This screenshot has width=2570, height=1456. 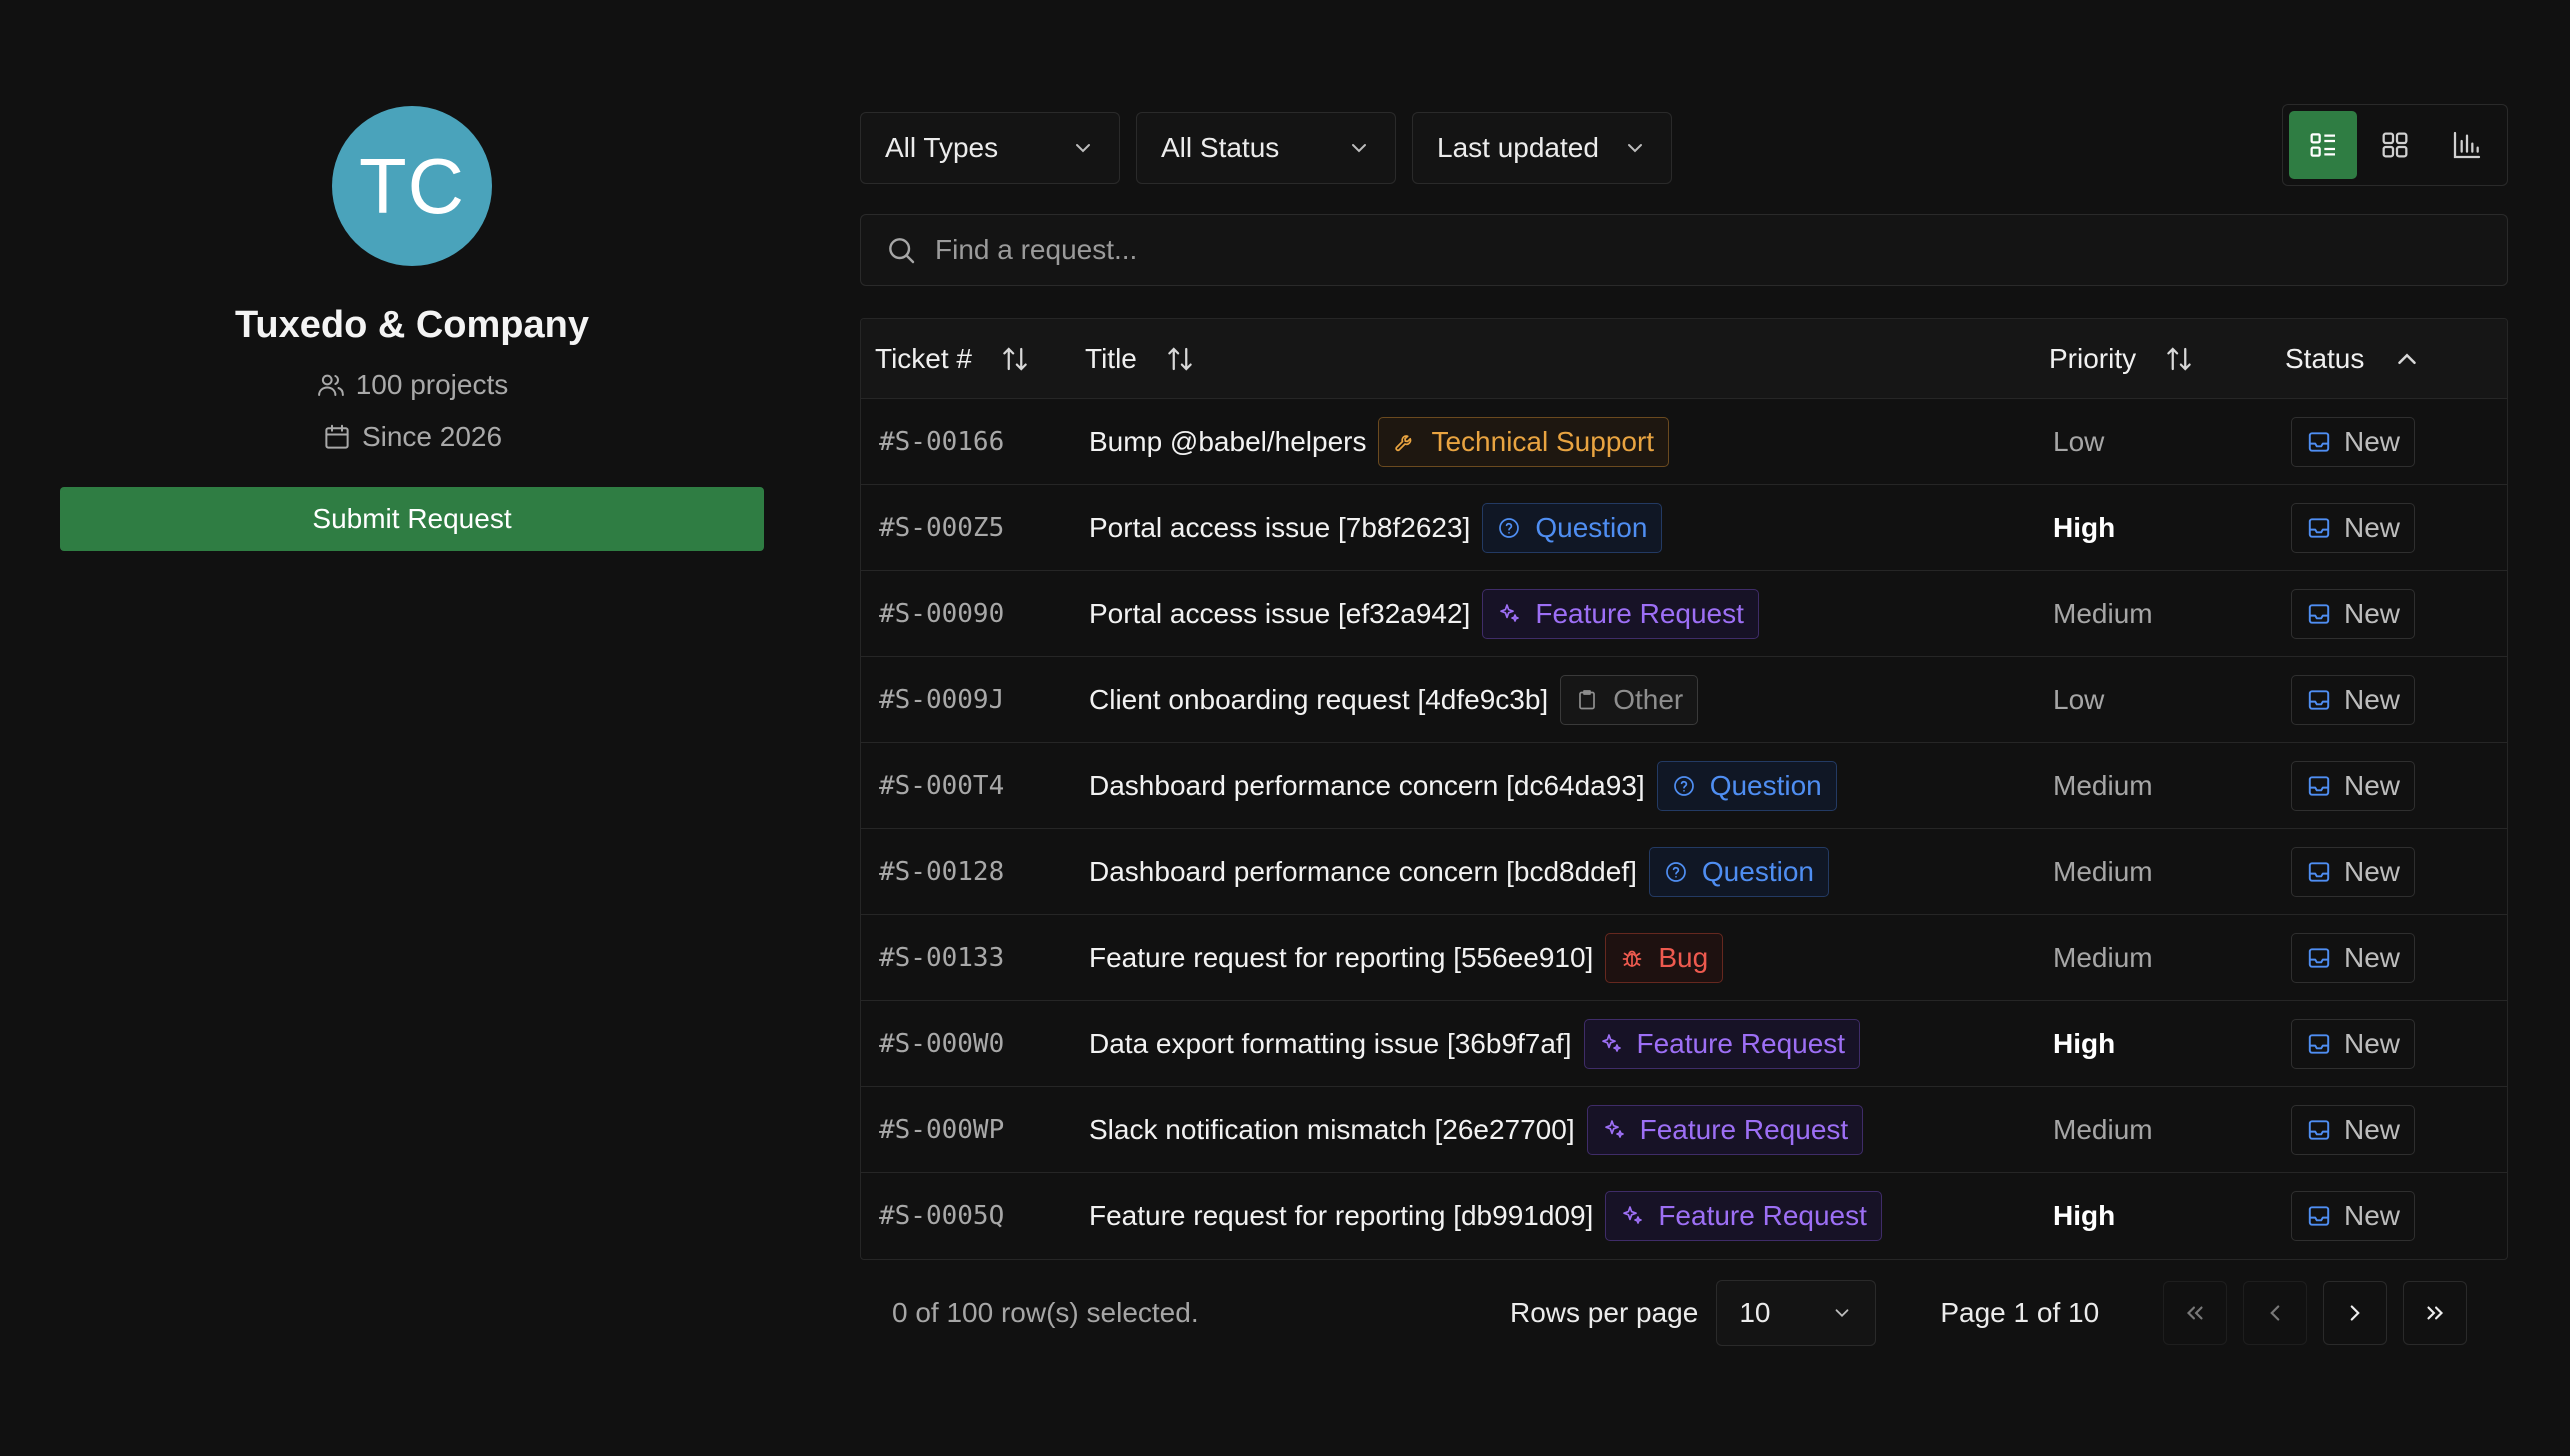 I want to click on since-date: Since 2026, so click(x=412, y=437).